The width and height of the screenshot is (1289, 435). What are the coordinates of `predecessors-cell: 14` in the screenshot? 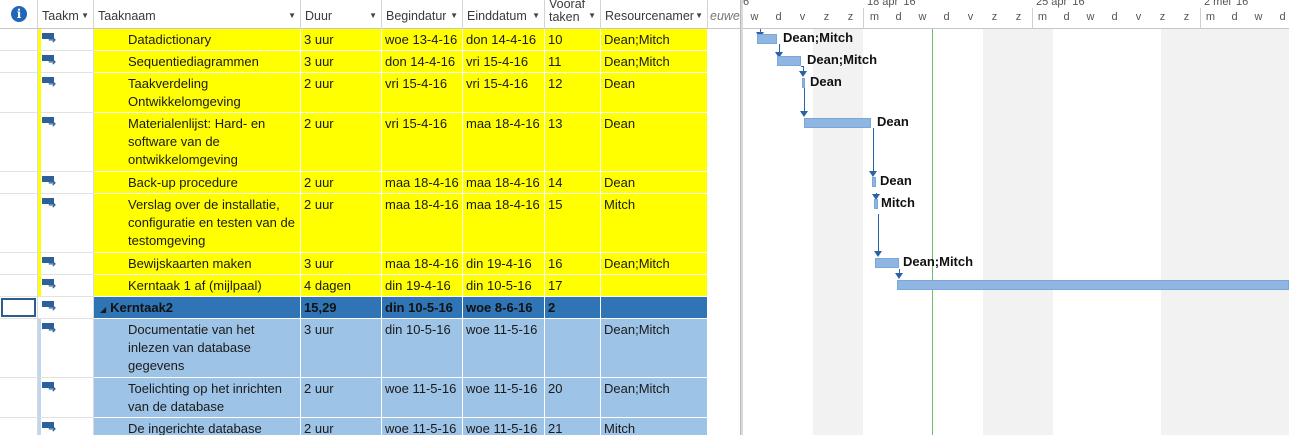 It's located at (573, 183).